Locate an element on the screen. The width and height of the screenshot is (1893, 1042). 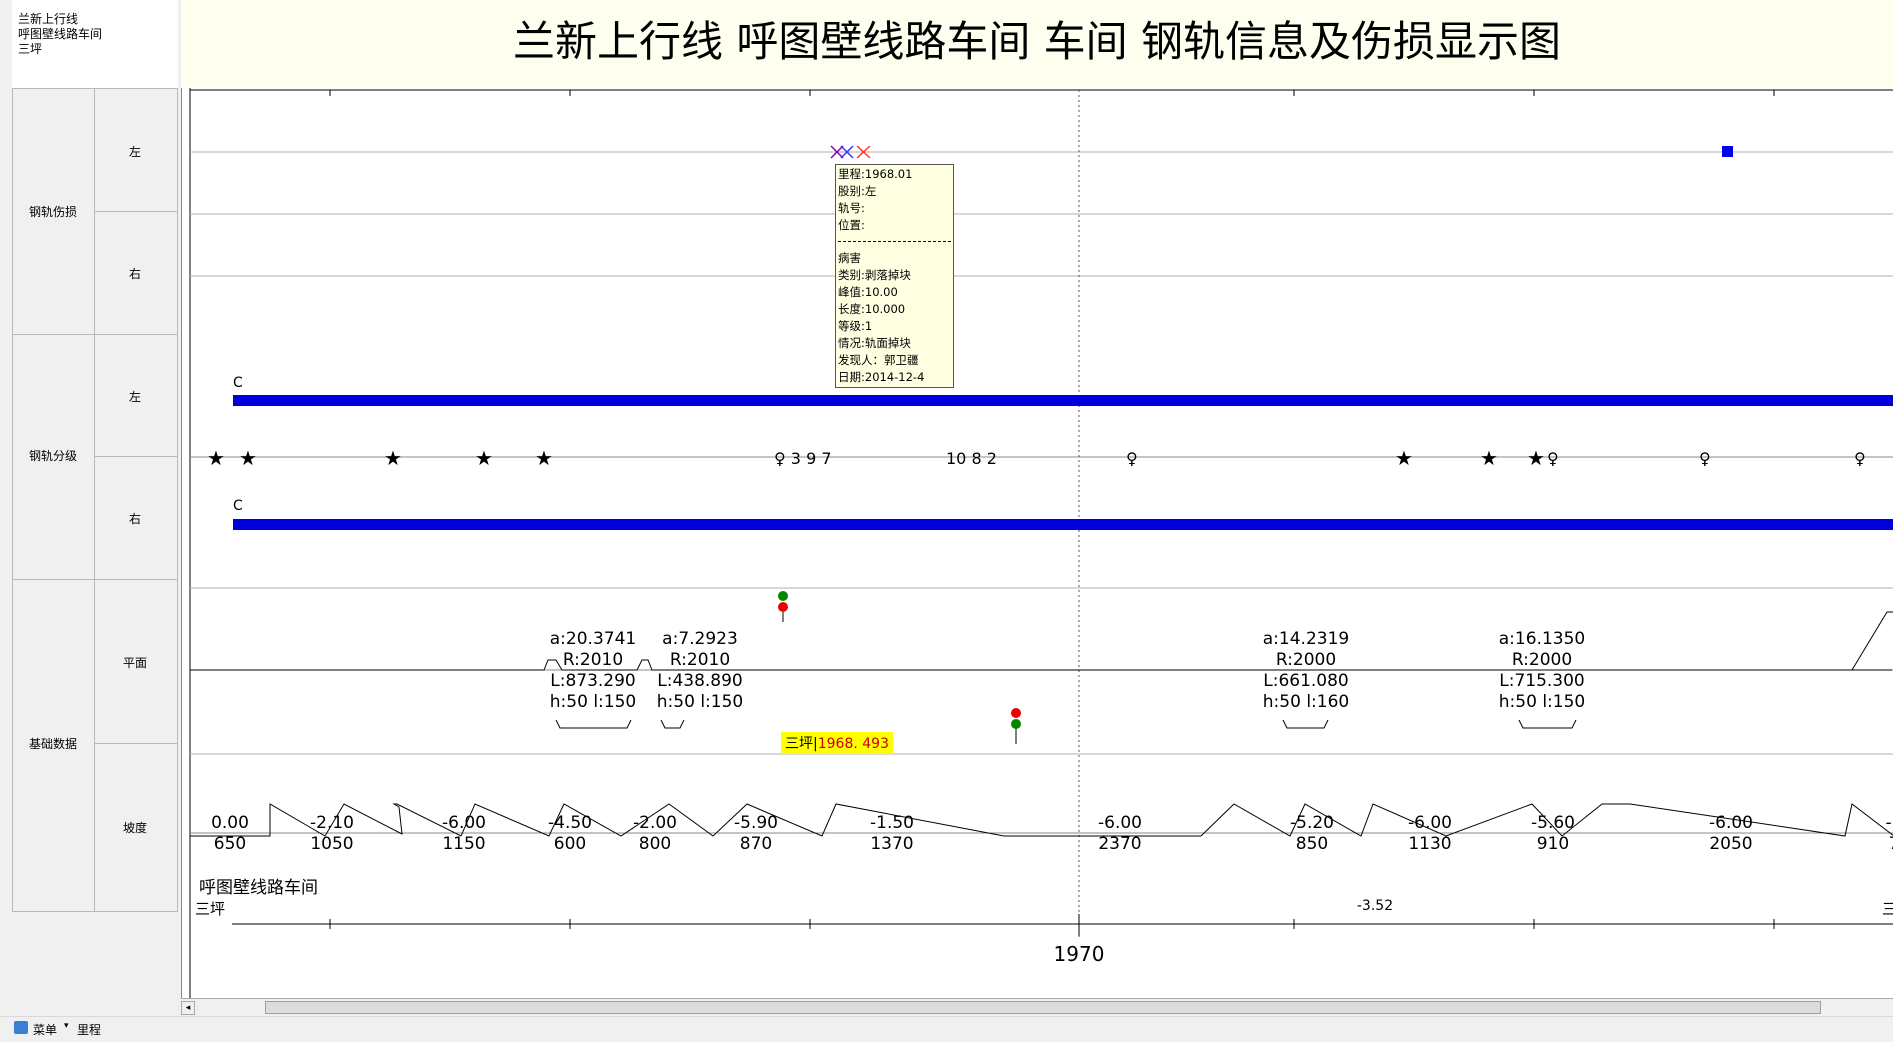
tooltip-line: 峰值:10.00 is located at coordinates (868, 292).